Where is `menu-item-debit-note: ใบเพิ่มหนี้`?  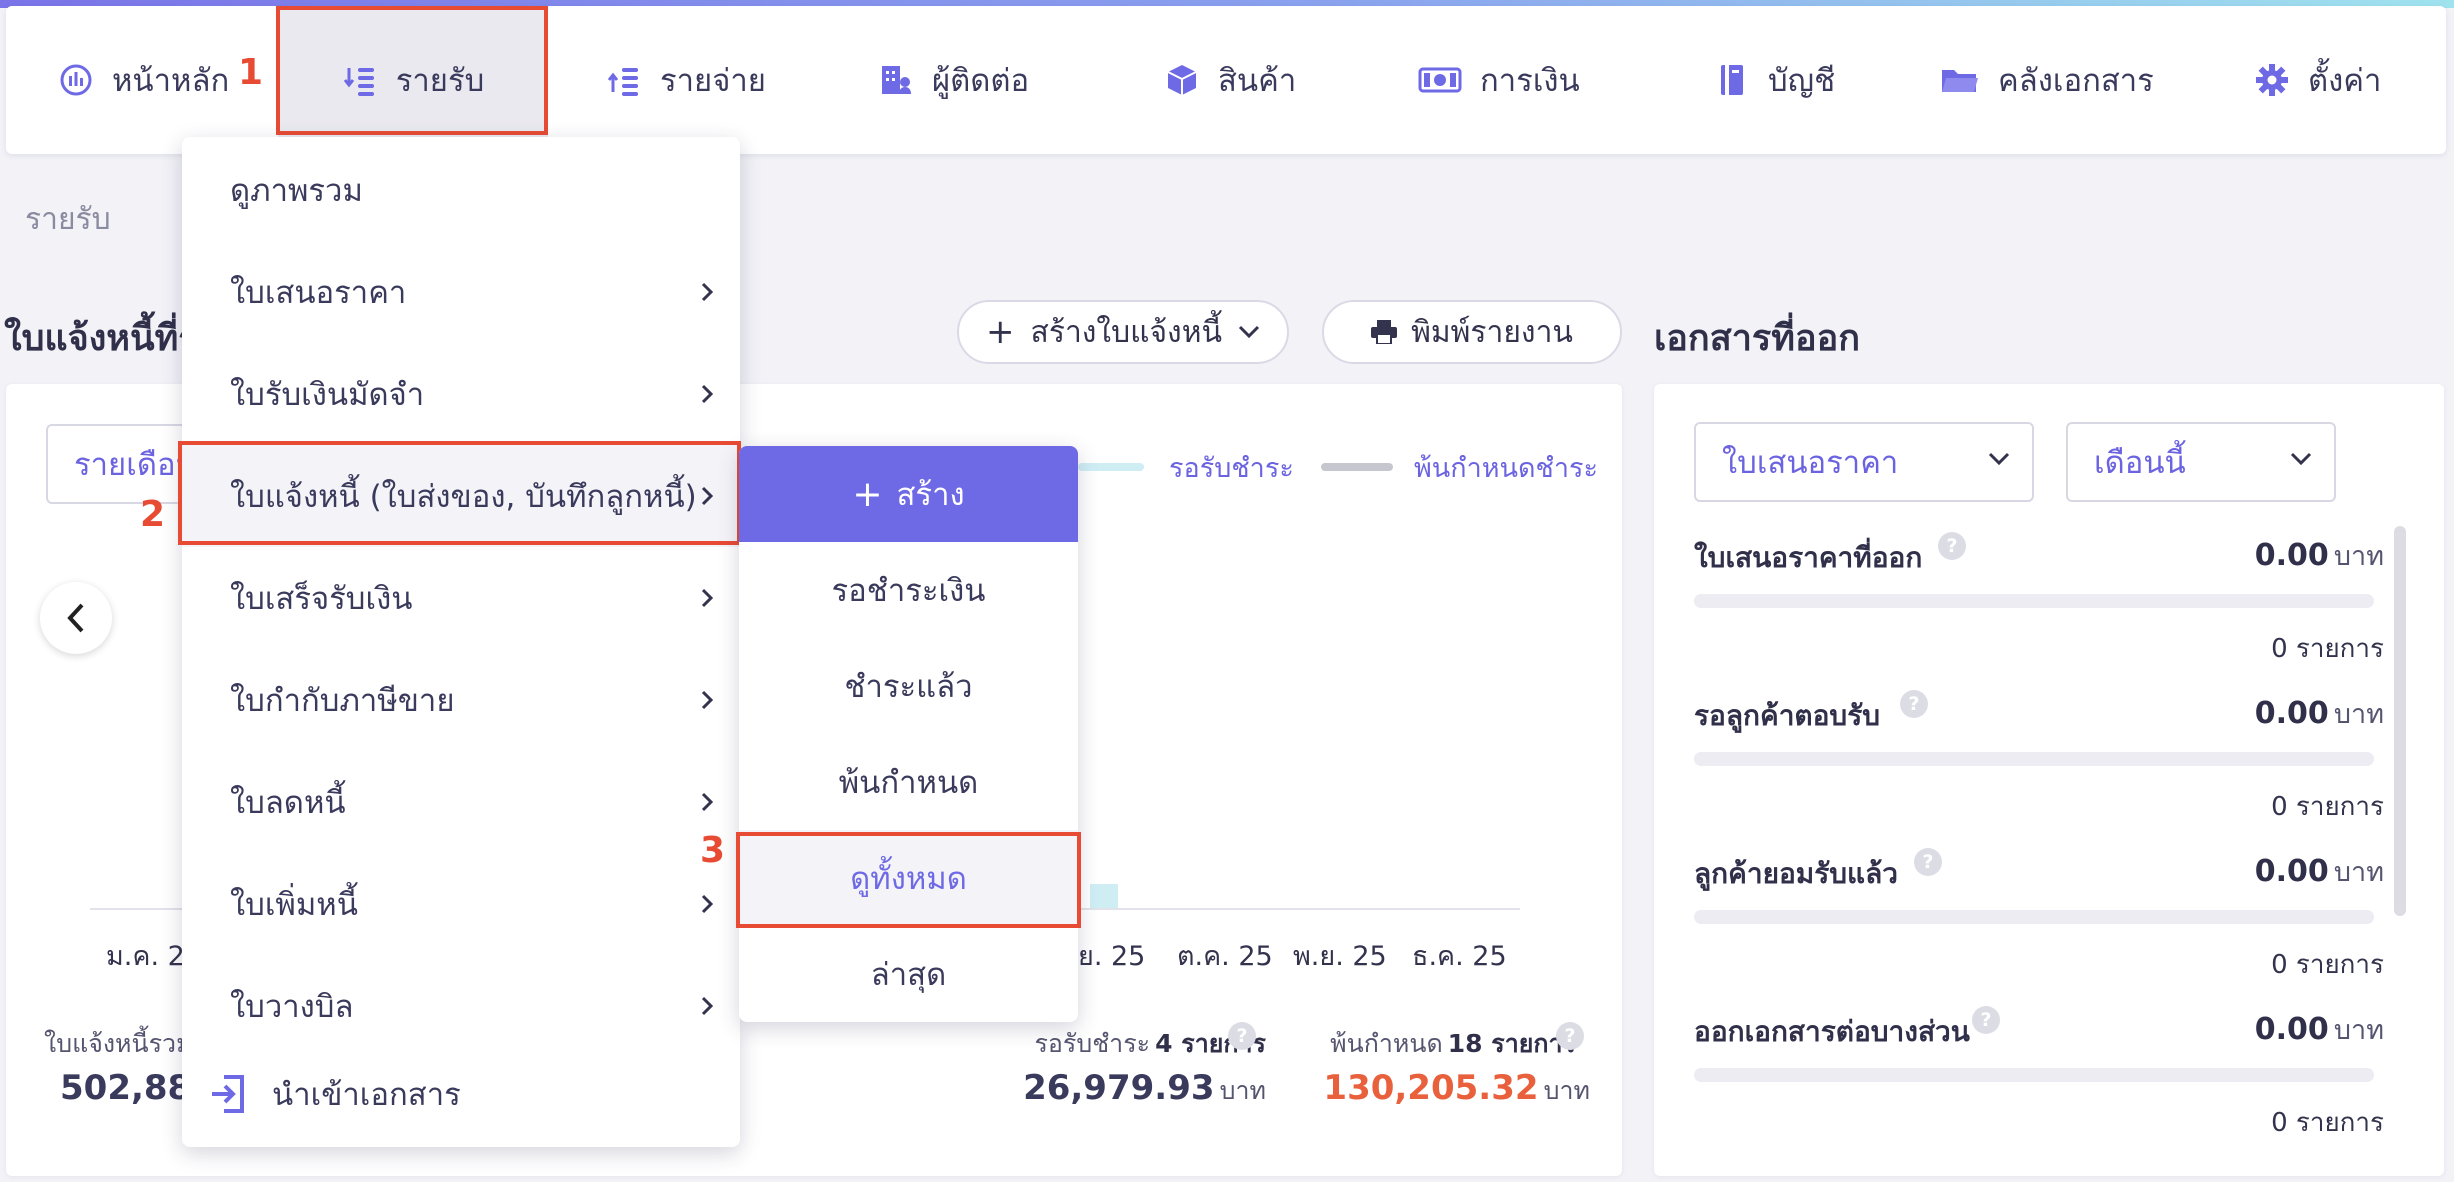
menu-item-debit-note: ใบเพิ่มหนี้ is located at coordinates (461, 904).